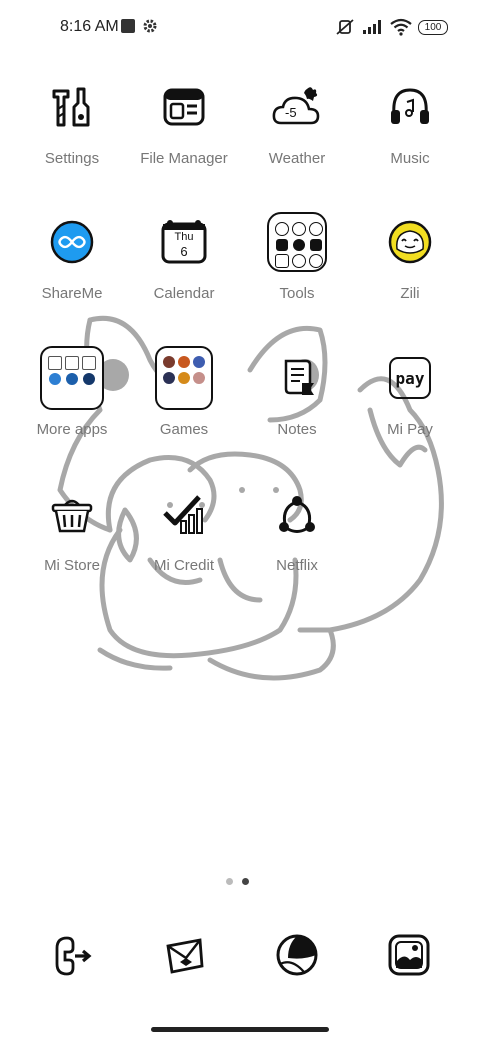 The width and height of the screenshot is (480, 1040). I want to click on app-label: Mi Store, so click(72, 565).